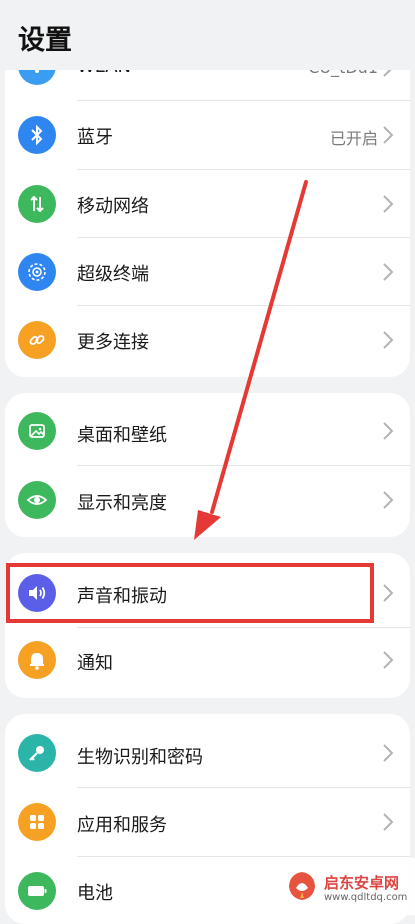 The height and width of the screenshot is (924, 415). I want to click on settings-item-label: 通知, so click(95, 663).